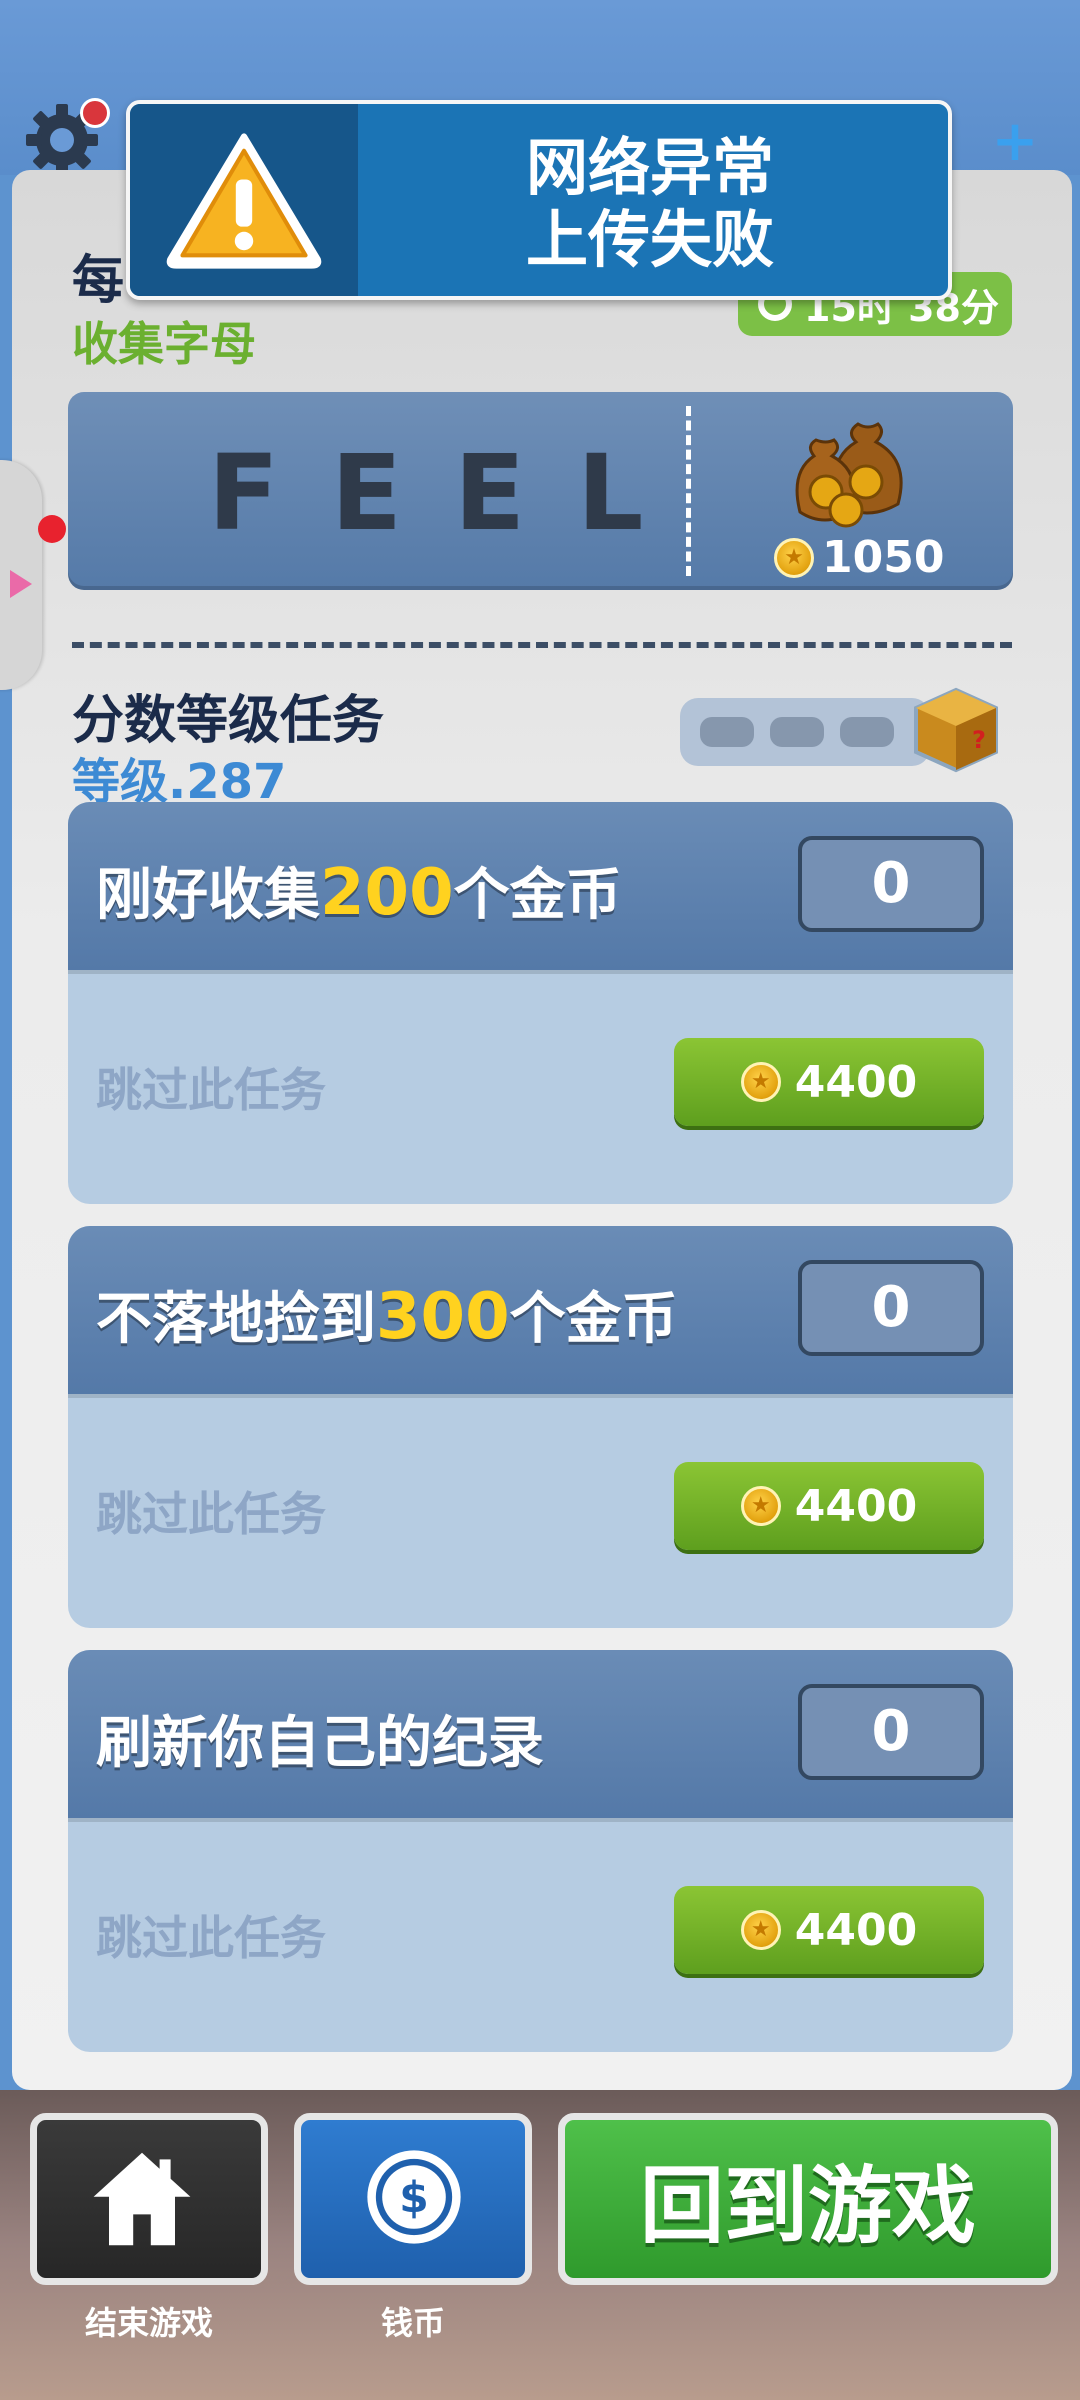 The width and height of the screenshot is (1080, 2400). What do you see at coordinates (808, 2199) in the screenshot?
I see `back-to-game-button: 回到游戏` at bounding box center [808, 2199].